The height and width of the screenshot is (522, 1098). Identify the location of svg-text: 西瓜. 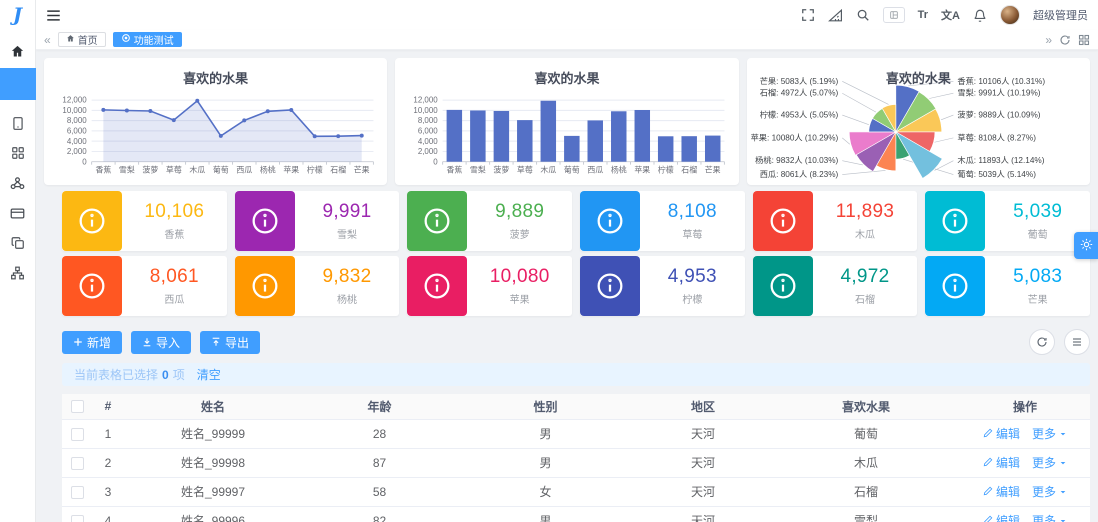
(596, 170).